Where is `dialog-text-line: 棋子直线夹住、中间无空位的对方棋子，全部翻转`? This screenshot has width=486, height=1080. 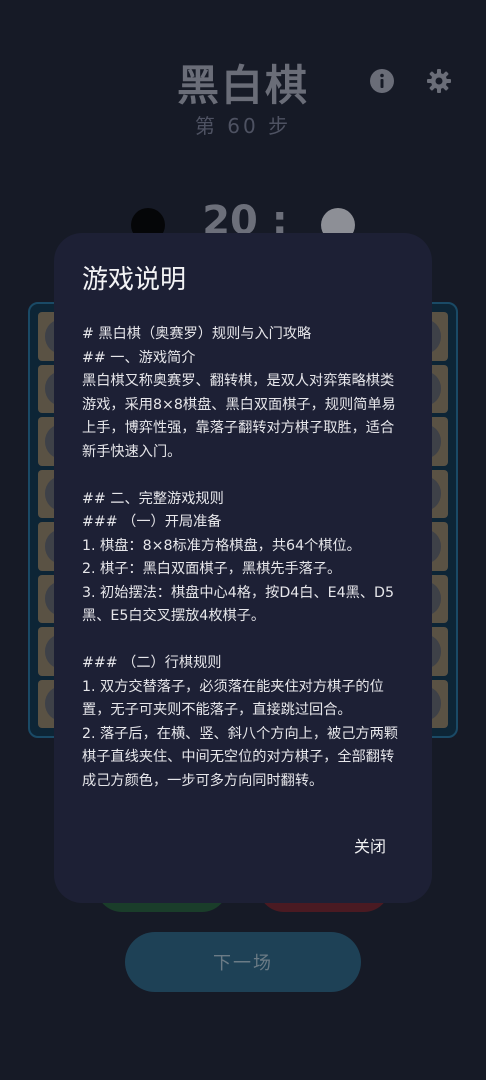
dialog-text-line: 棋子直线夹住、中间无空位的对方棋子，全部翻转 is located at coordinates (238, 757).